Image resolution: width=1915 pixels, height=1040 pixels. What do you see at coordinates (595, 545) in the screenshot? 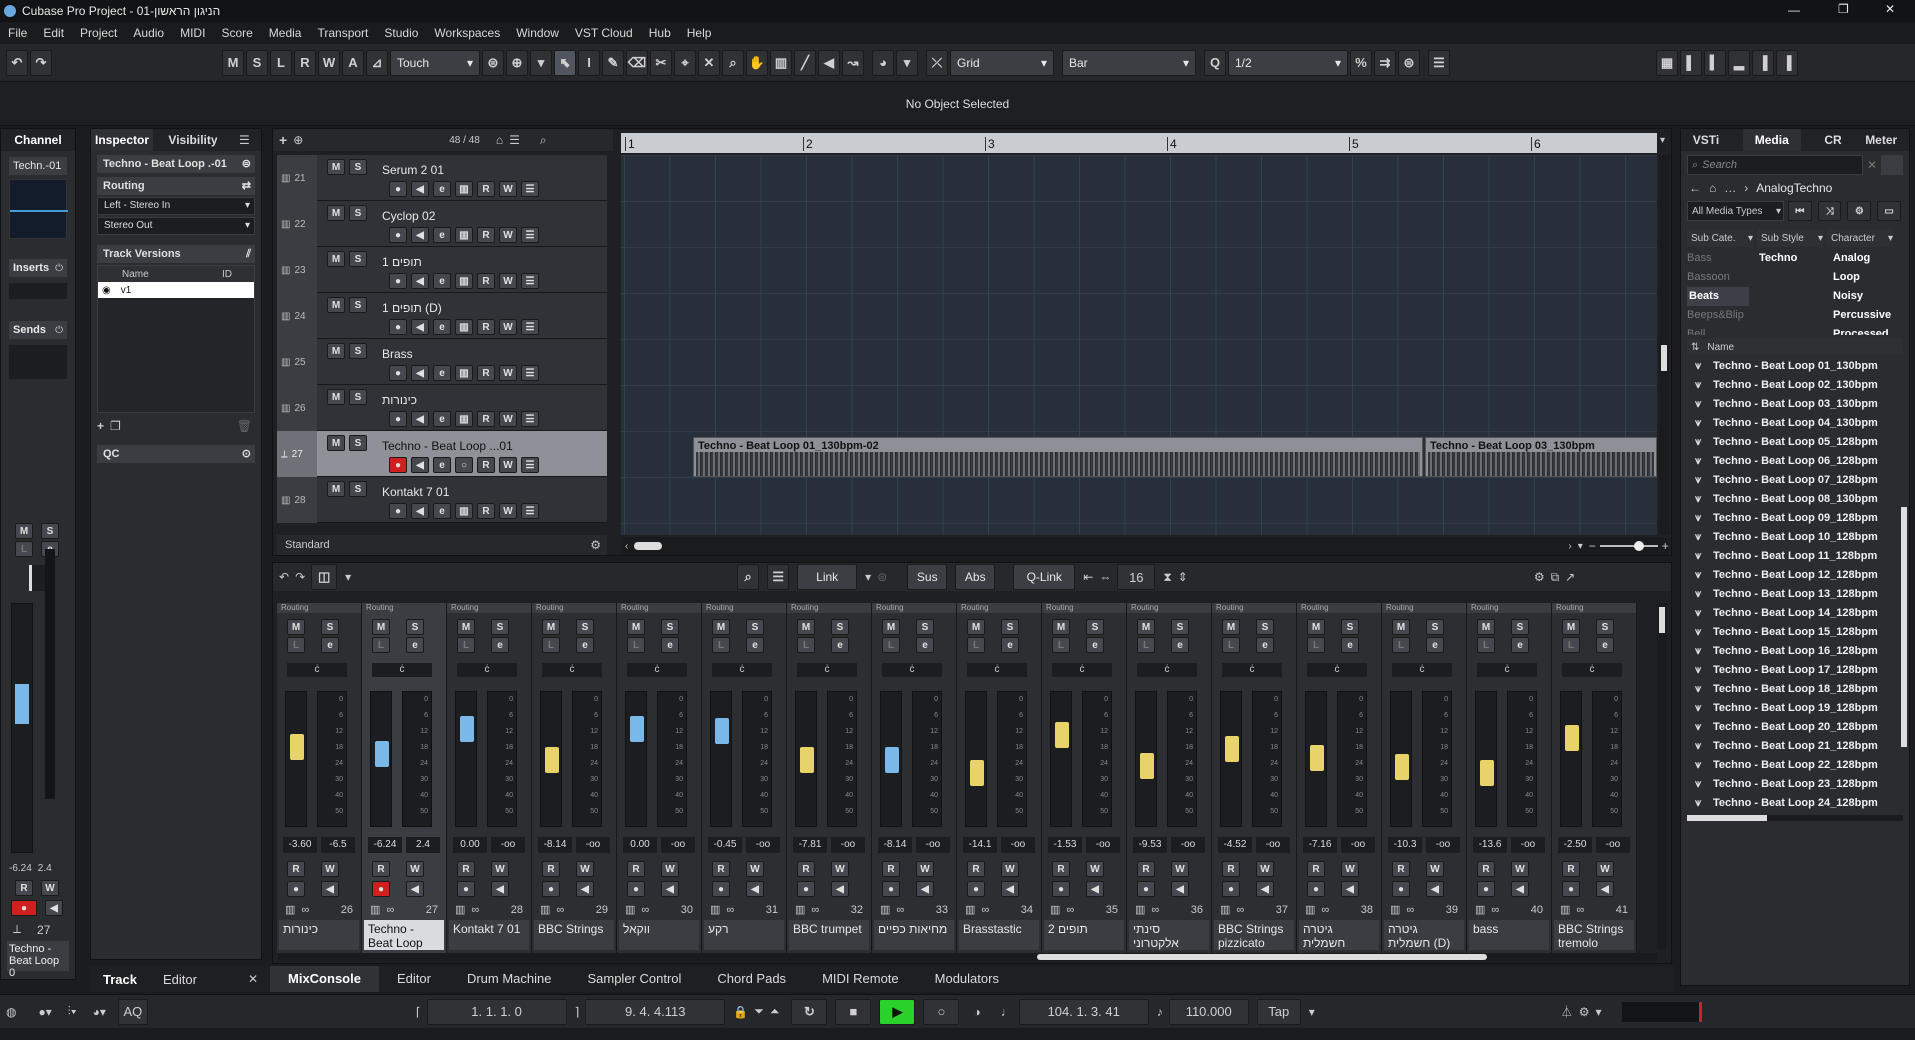
I see `track-preset-settings-icon: ⚙` at bounding box center [595, 545].